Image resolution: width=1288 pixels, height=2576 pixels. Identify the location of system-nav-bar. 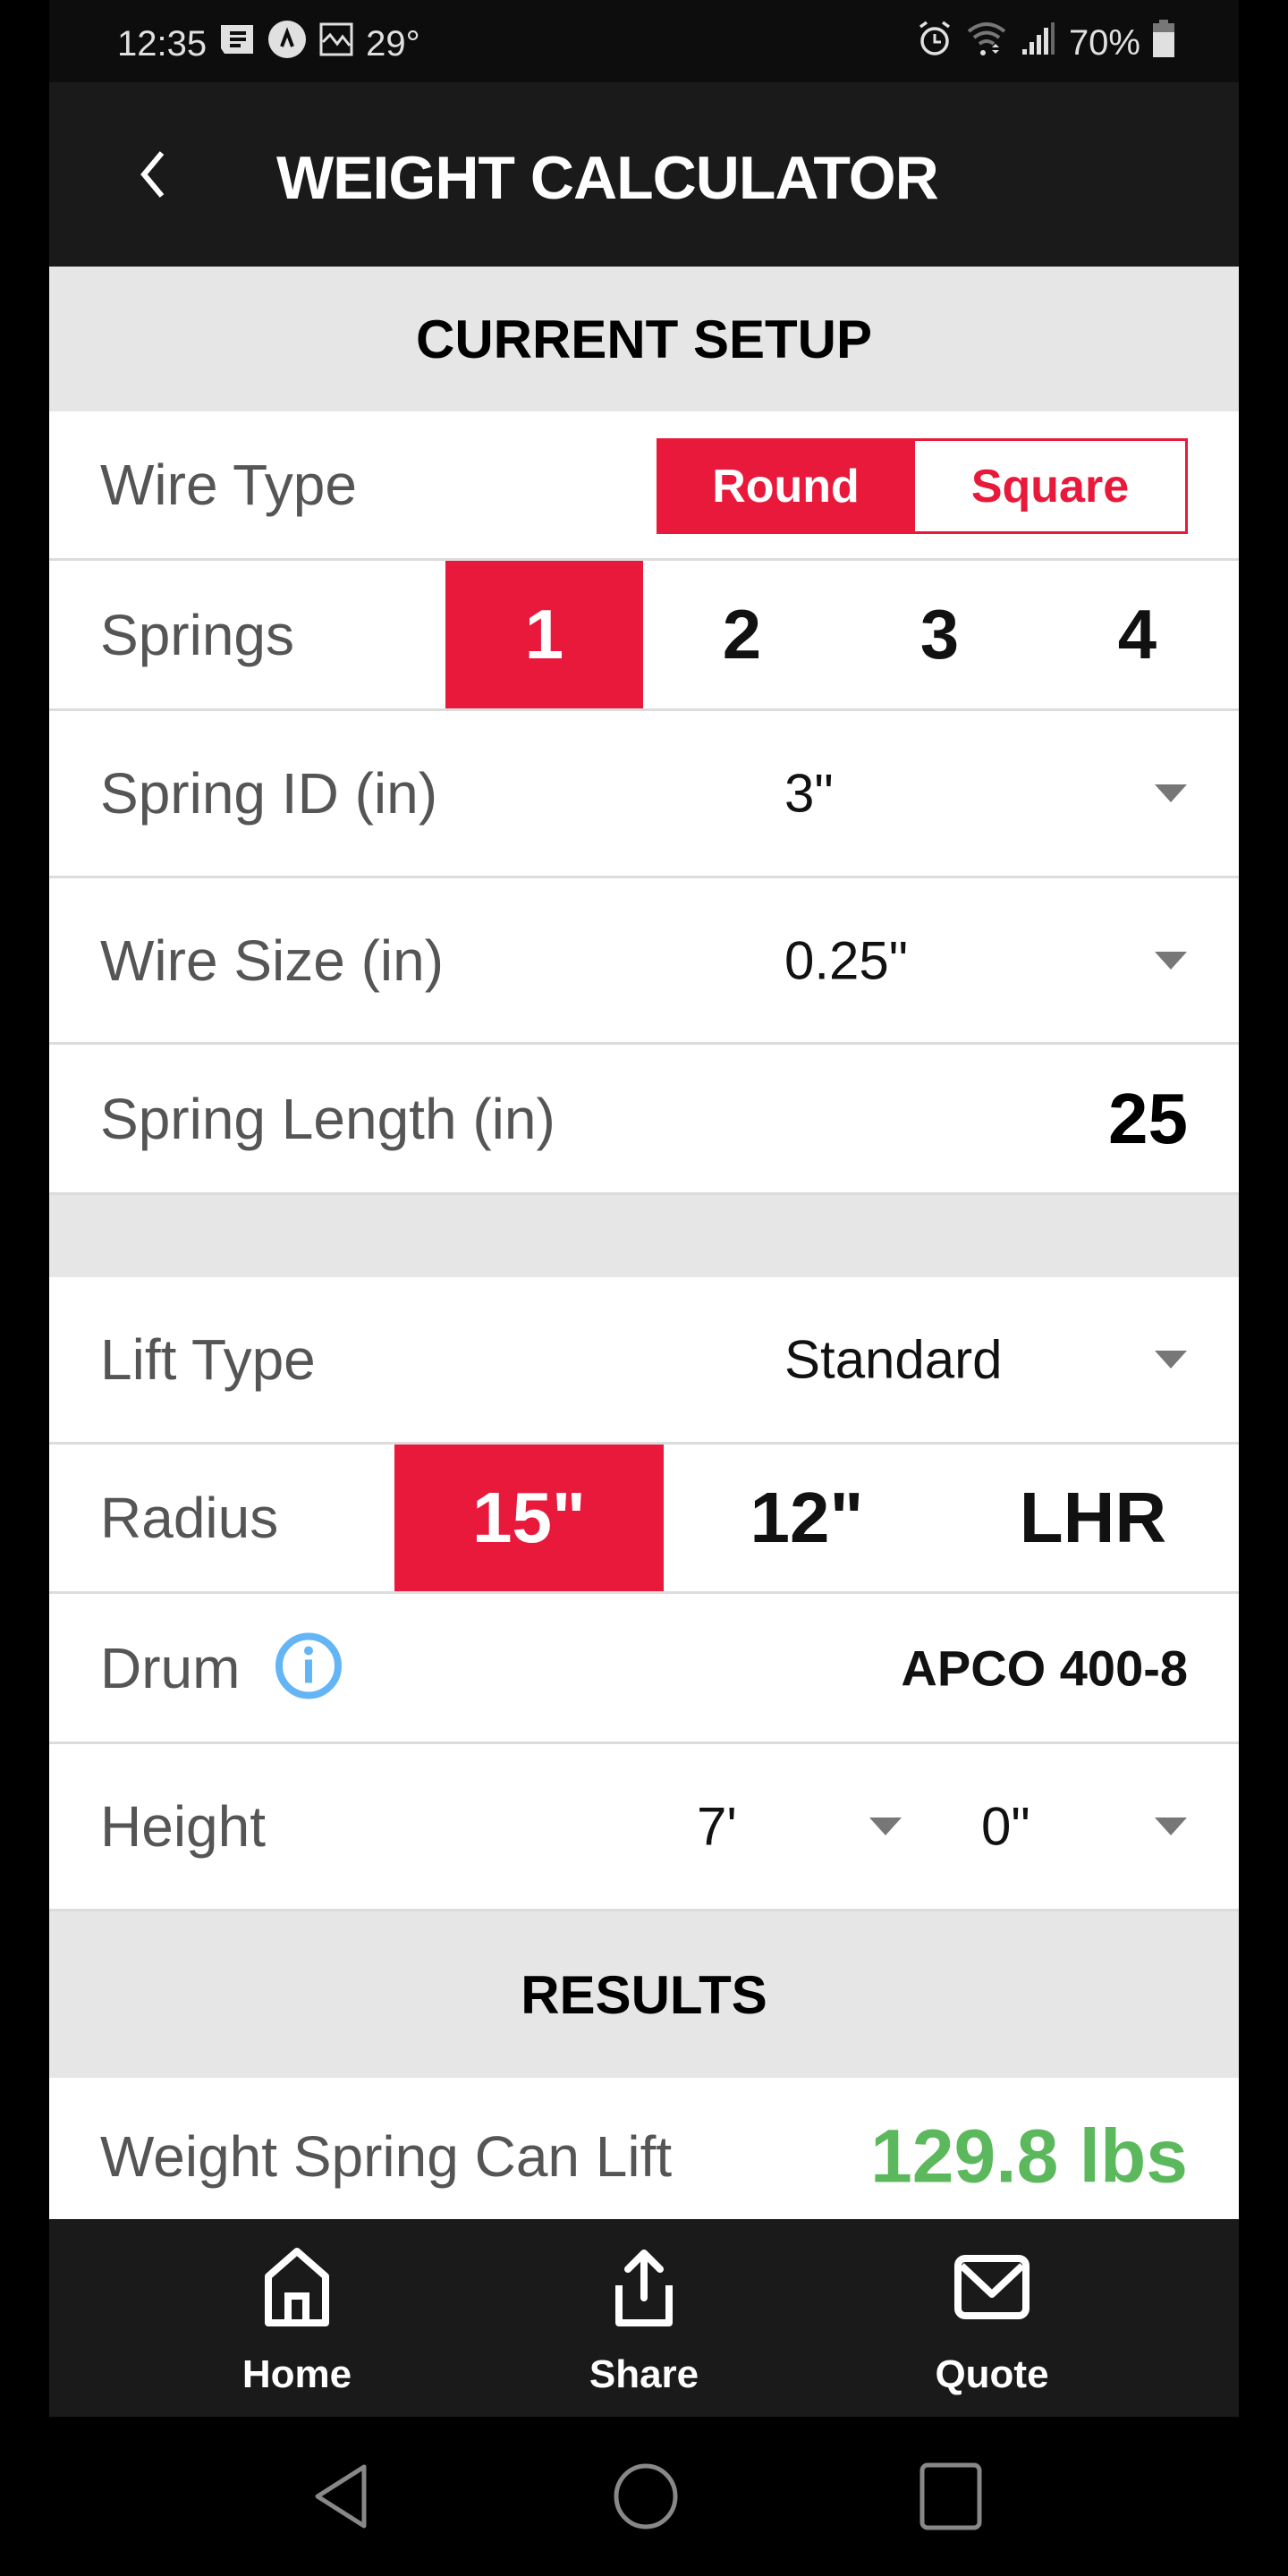
(644, 2496).